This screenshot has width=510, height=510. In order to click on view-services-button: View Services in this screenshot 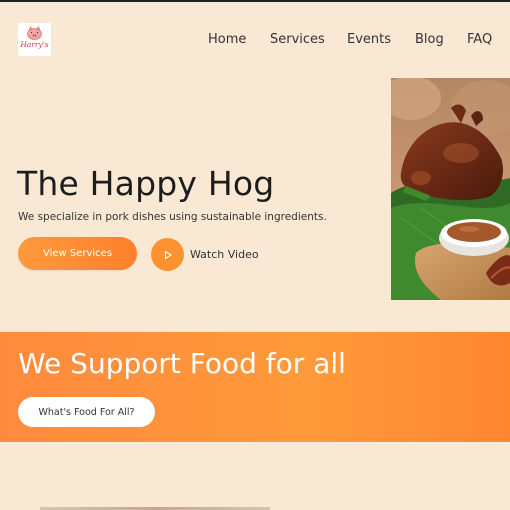, I will do `click(77, 253)`.